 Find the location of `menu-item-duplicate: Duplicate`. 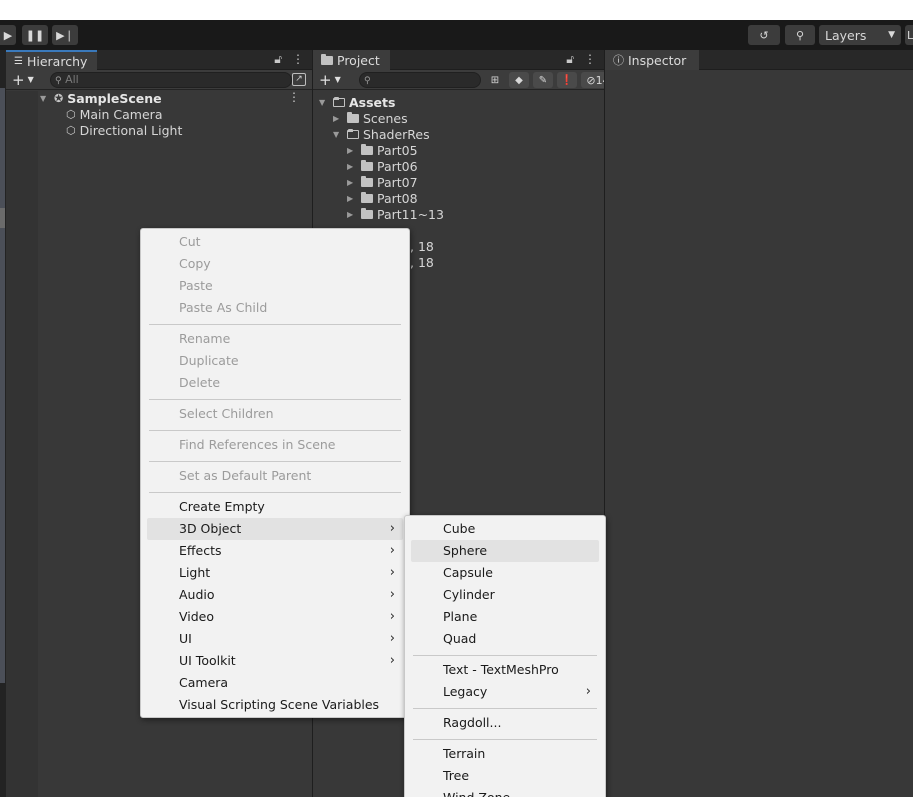

menu-item-duplicate: Duplicate is located at coordinates (209, 360).